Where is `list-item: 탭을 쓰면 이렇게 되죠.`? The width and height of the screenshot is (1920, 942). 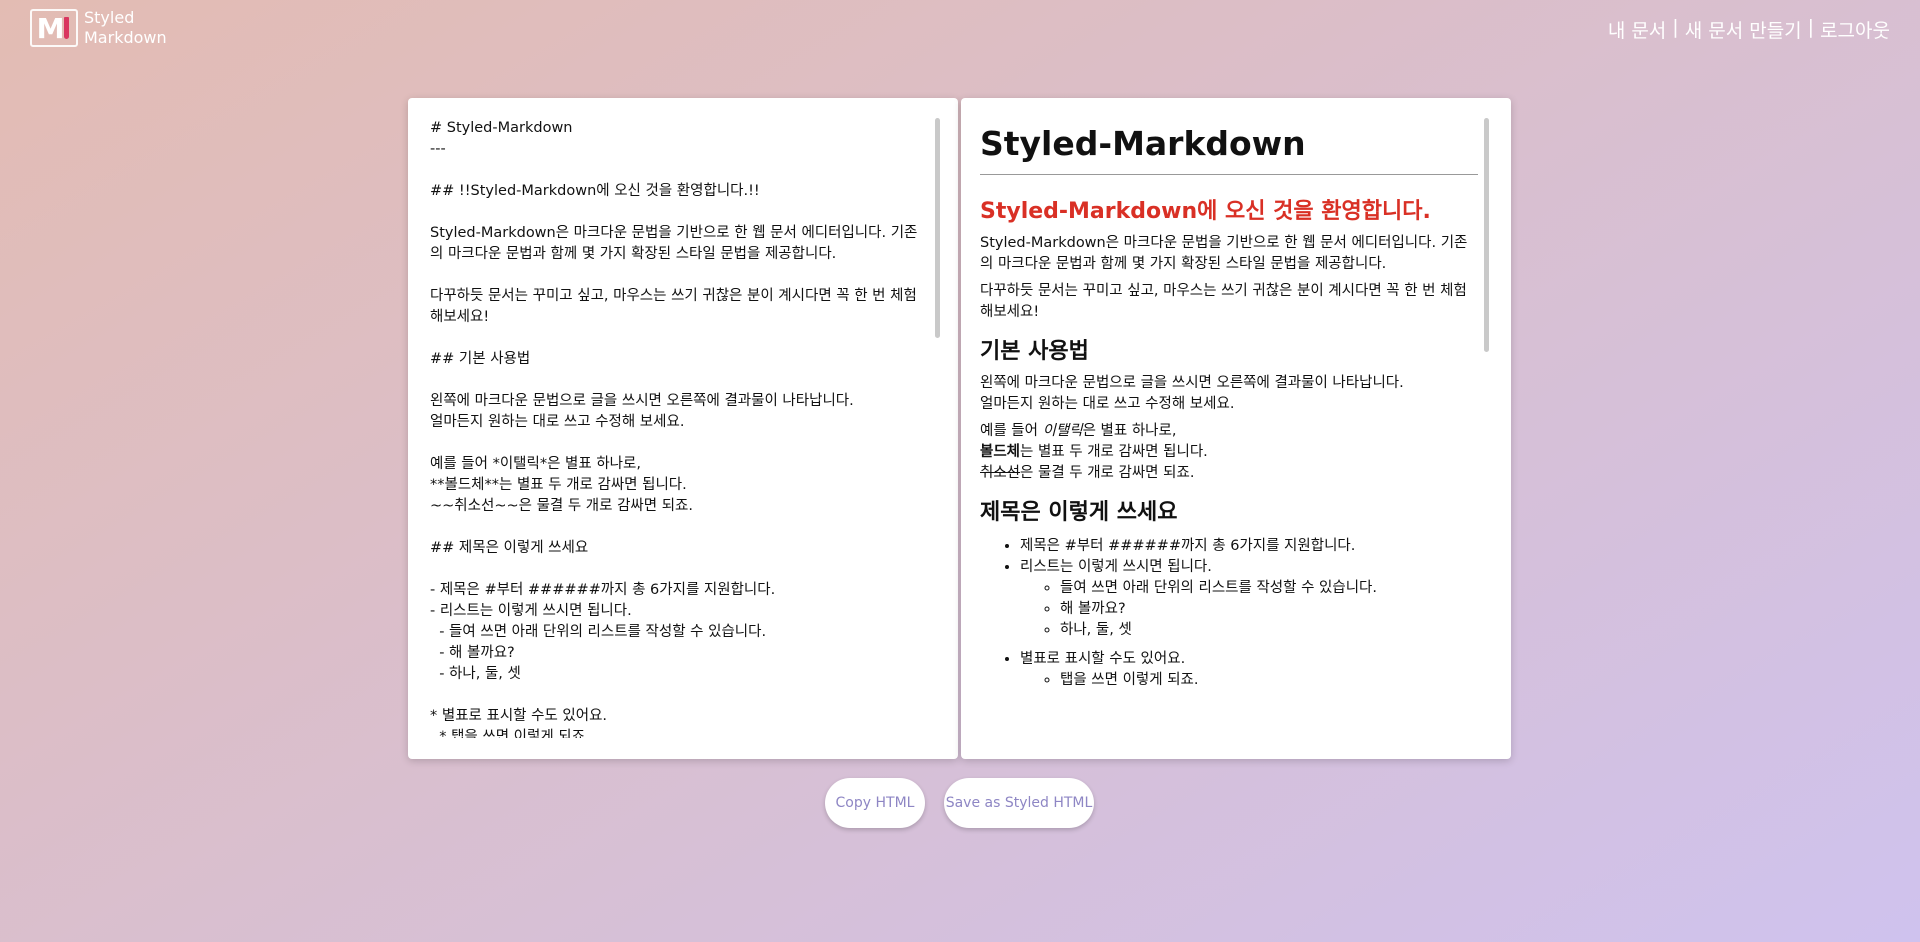
list-item: 탭을 쓰면 이렇게 되죠. is located at coordinates (1269, 680).